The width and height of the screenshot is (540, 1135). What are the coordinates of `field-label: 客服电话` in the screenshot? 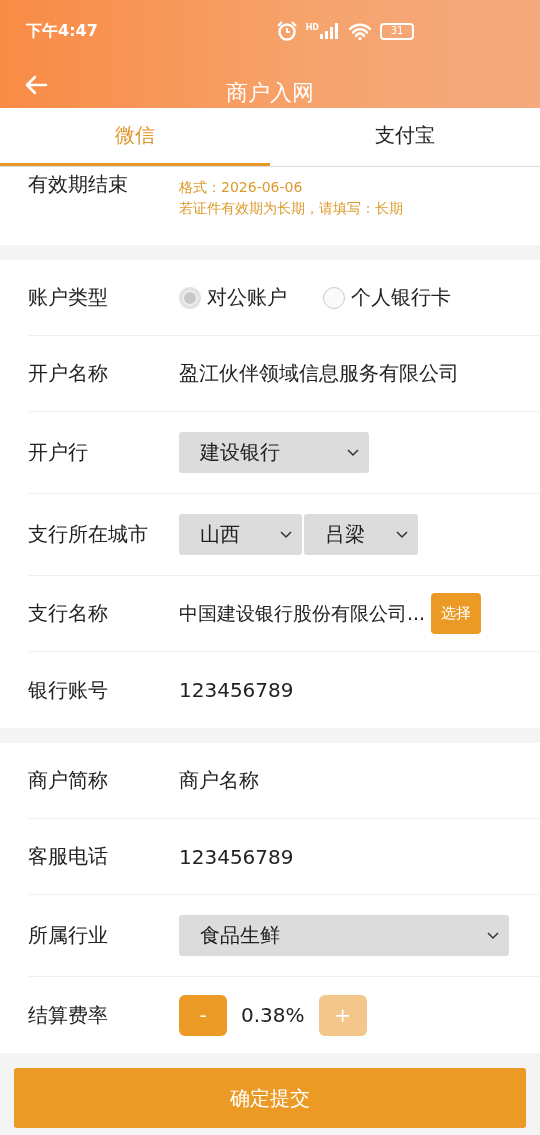 It's located at (68, 856).